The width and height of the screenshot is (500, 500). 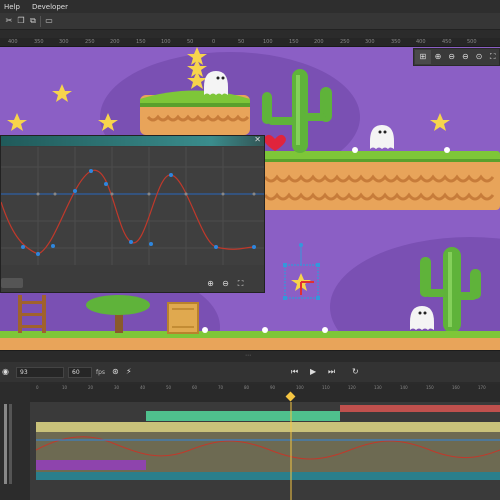 What do you see at coordinates (37, 387) in the screenshot?
I see `timeline-tick: 0` at bounding box center [37, 387].